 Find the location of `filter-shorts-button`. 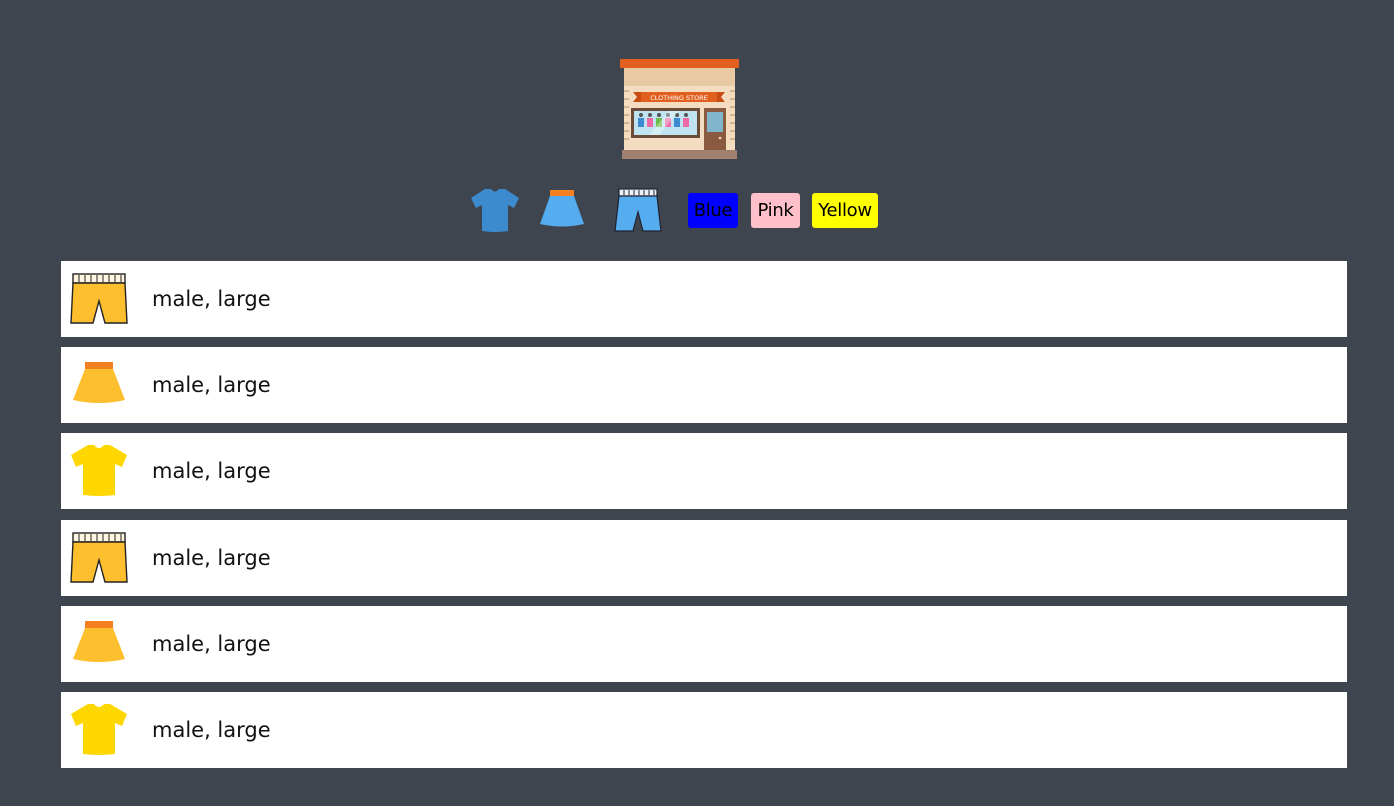

filter-shorts-button is located at coordinates (638, 210).